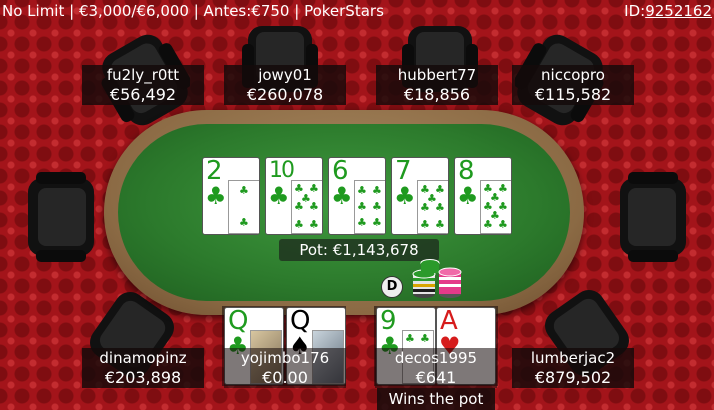 The image size is (714, 410). I want to click on player-seat-jowy01: jowy01 €260,078, so click(285, 85).